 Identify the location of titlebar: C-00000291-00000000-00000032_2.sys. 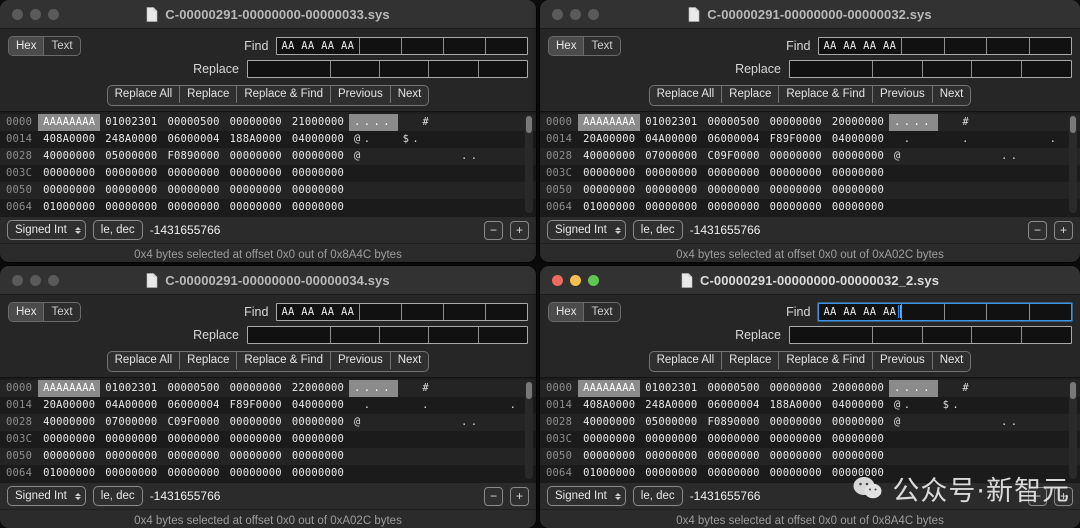
(810, 280).